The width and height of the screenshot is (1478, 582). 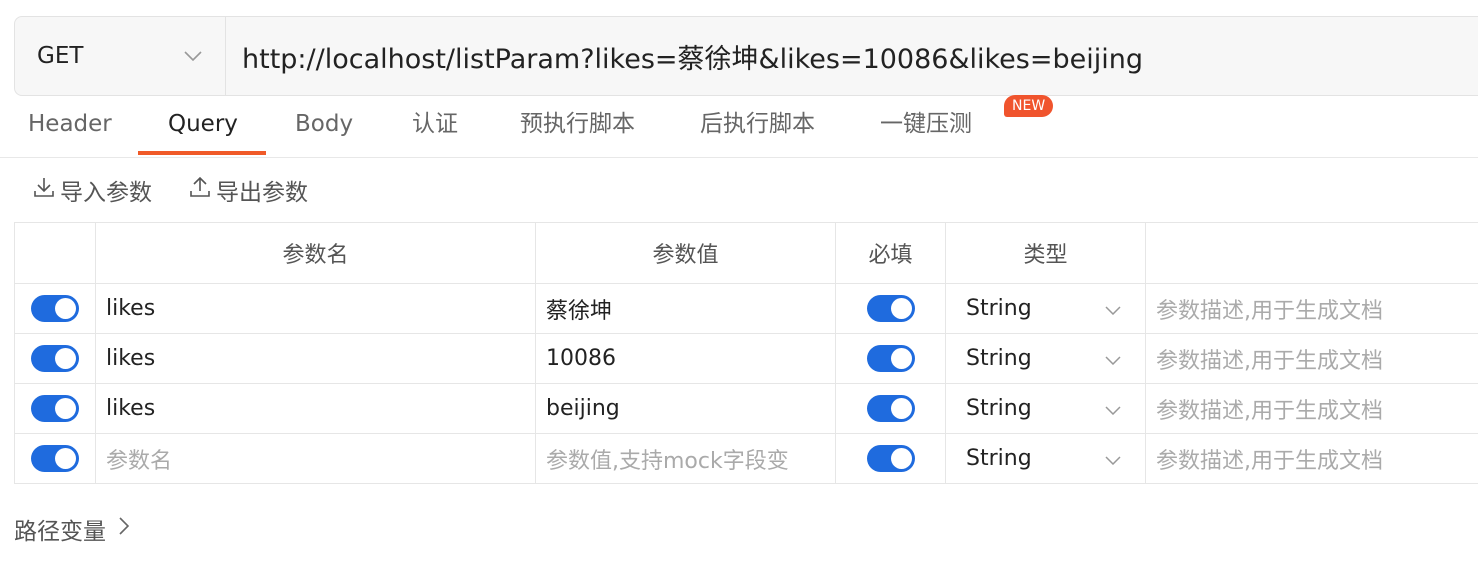 I want to click on table-row: likes beijing String 参数描述,用于生成文档, so click(x=746, y=409).